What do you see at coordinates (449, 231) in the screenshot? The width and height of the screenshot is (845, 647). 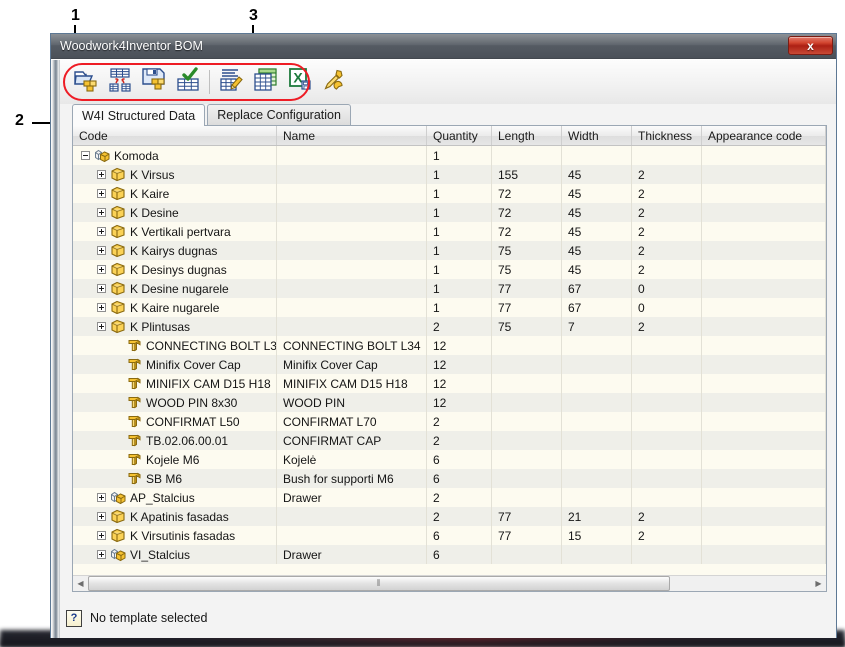 I see `table-row: K Vertikali pertvara 1 72 45 2` at bounding box center [449, 231].